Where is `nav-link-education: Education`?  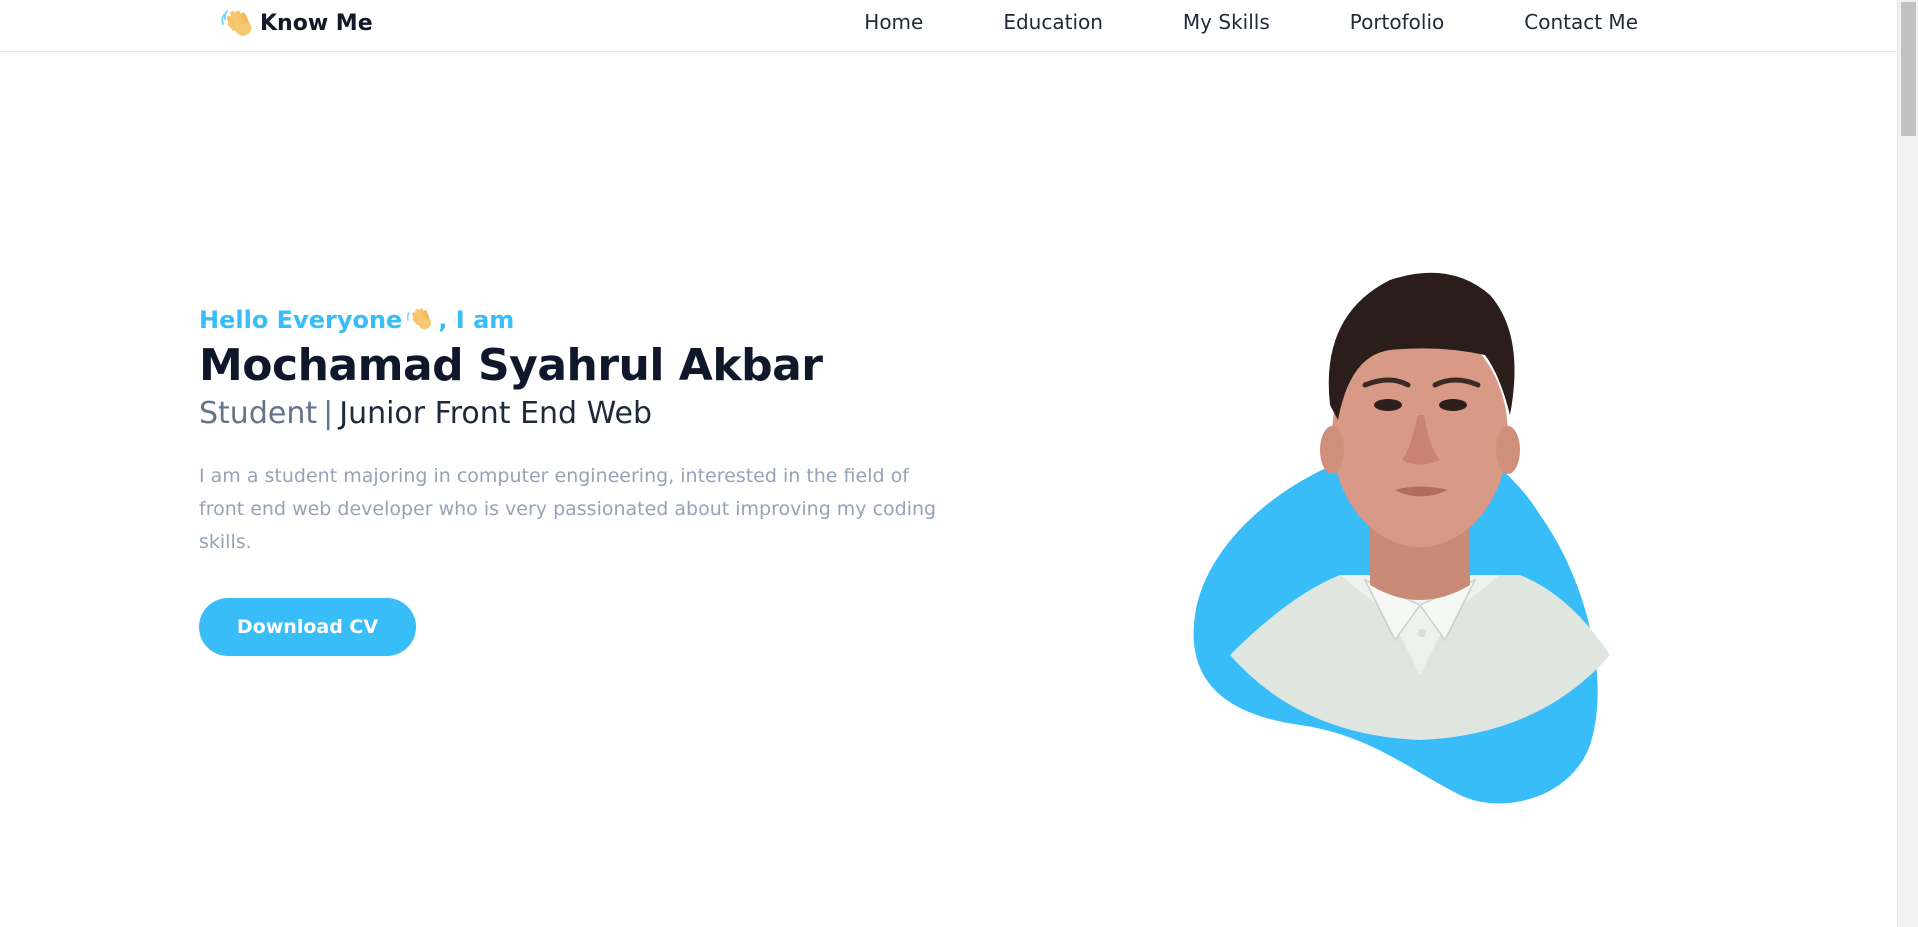
nav-link-education: Education is located at coordinates (1053, 22).